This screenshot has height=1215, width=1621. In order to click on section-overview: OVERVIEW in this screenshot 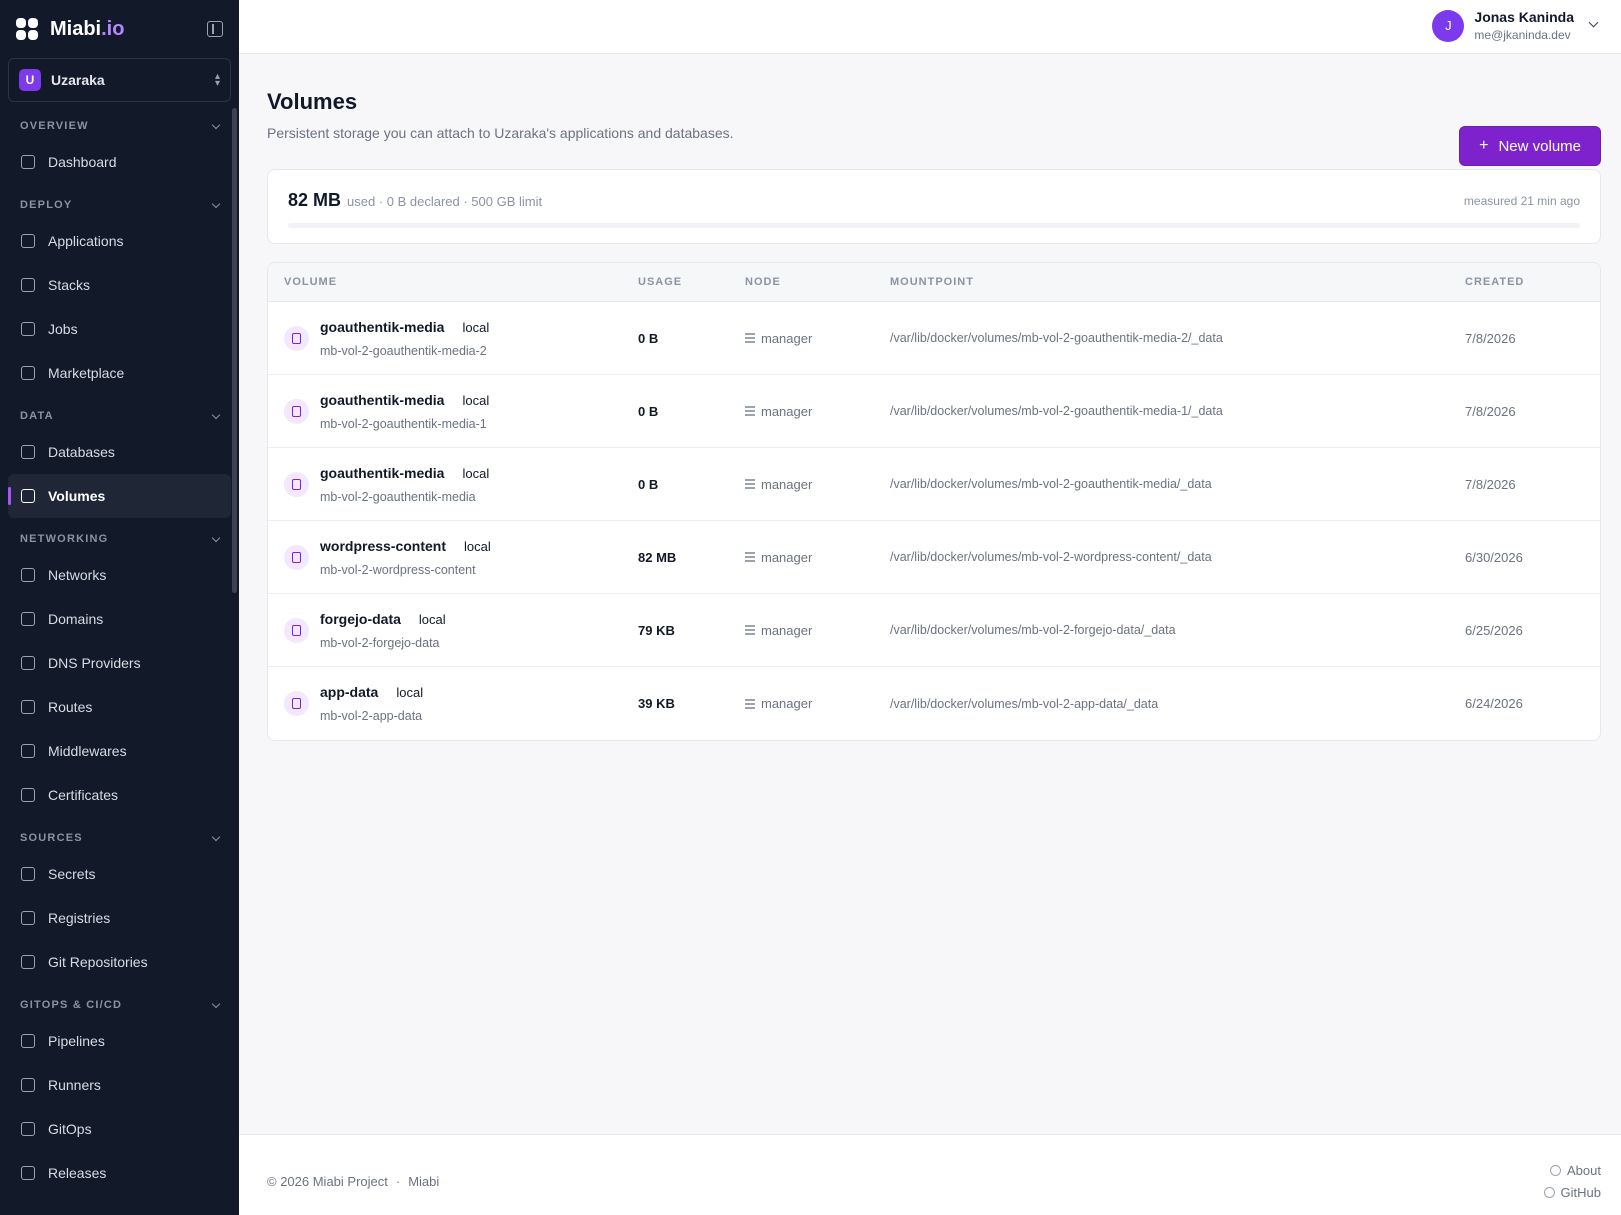, I will do `click(119, 126)`.